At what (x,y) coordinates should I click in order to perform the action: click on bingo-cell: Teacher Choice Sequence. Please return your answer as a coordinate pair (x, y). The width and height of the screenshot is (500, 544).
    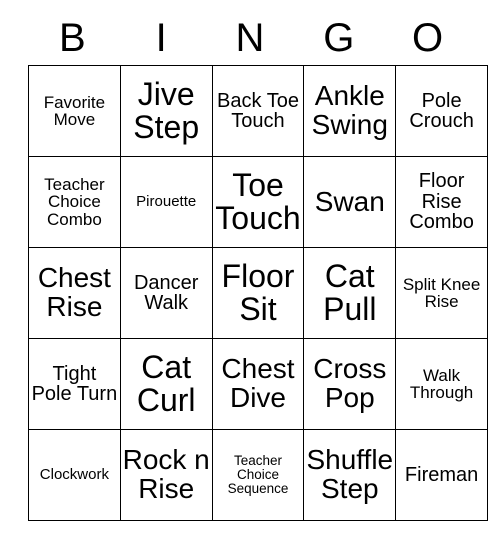
    Looking at the image, I should click on (258, 475).